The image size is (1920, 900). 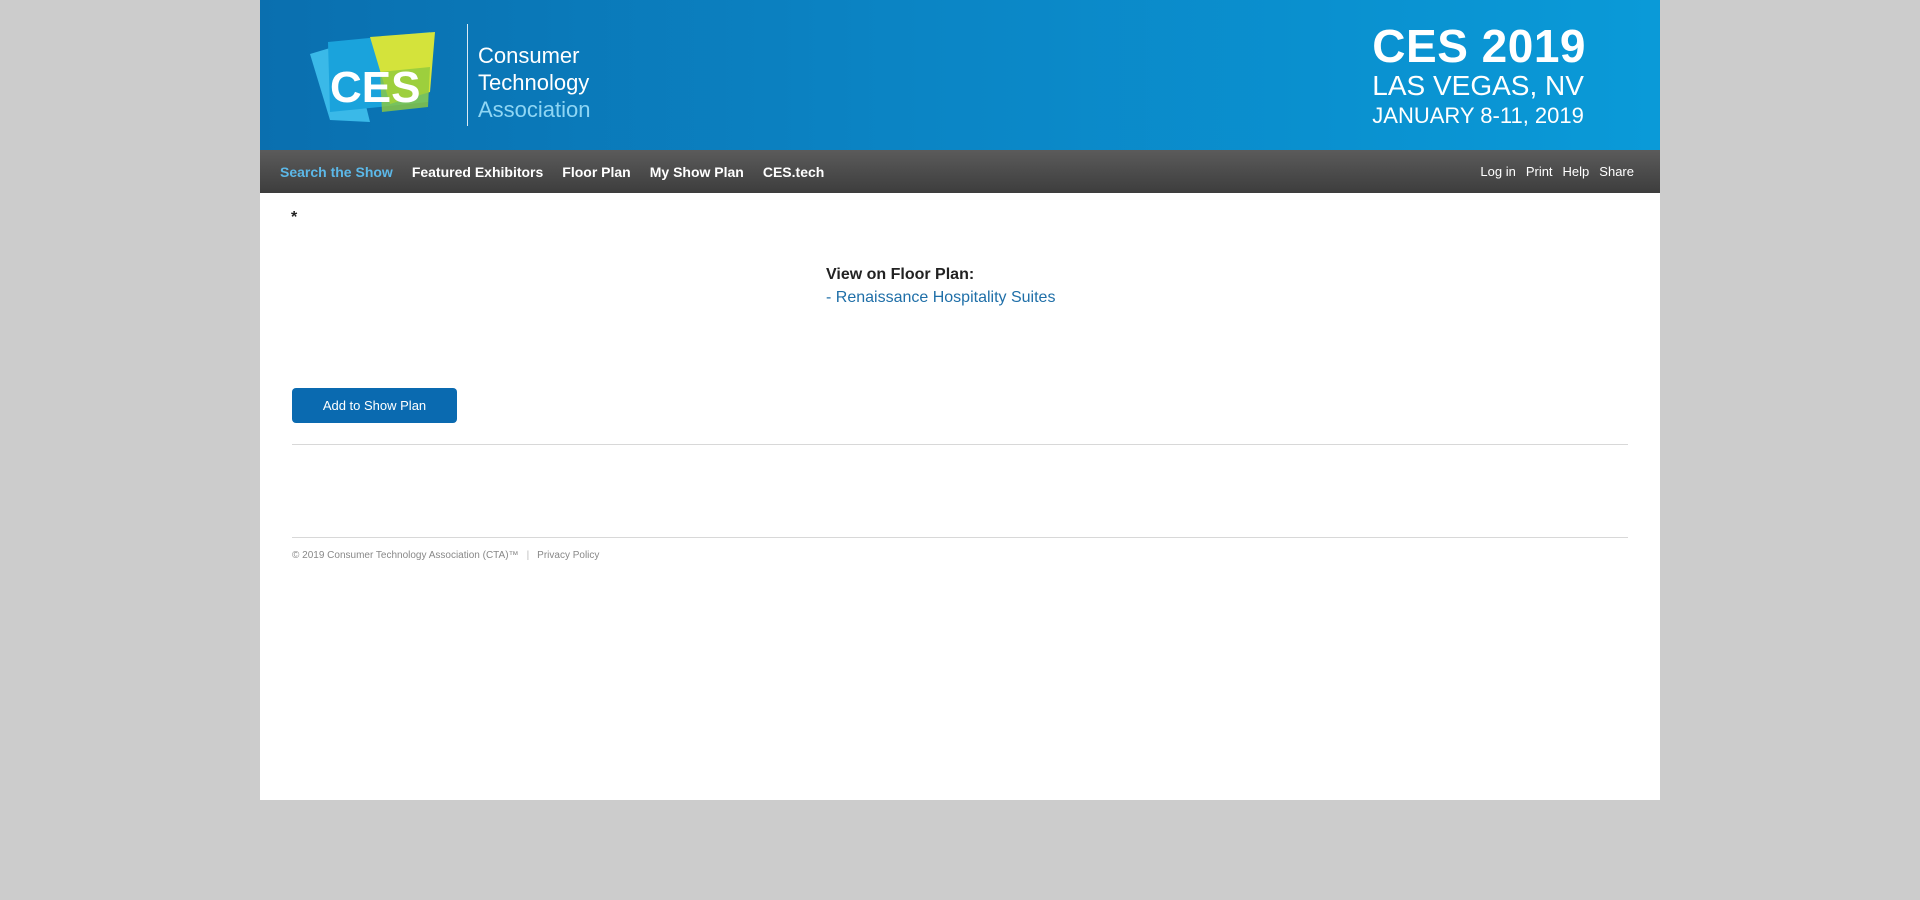 I want to click on share-link: Share, so click(x=1616, y=171).